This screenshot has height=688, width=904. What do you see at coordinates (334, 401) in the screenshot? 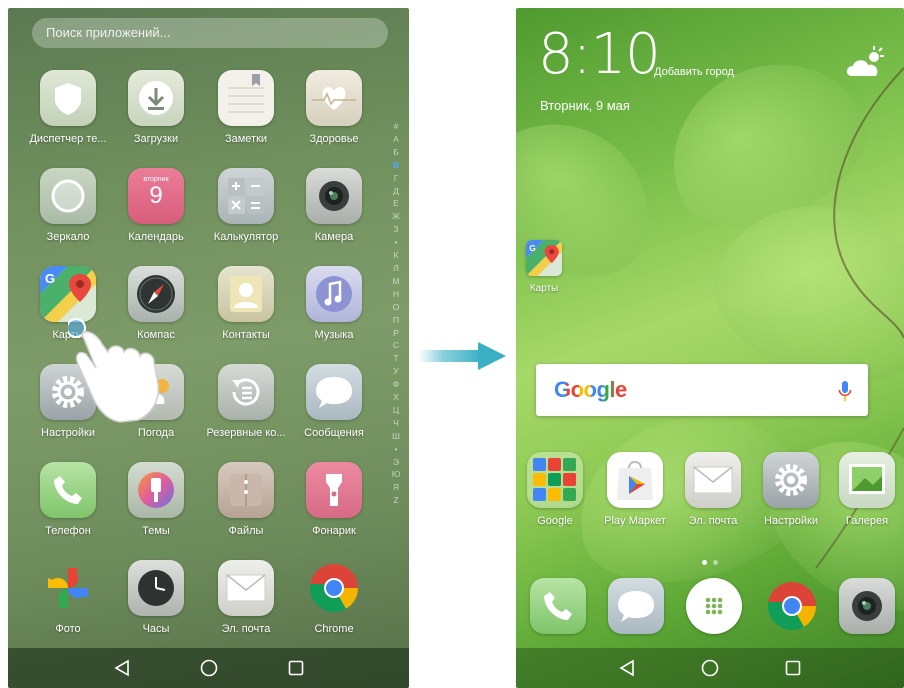
I see `app-messages: Сообщения` at bounding box center [334, 401].